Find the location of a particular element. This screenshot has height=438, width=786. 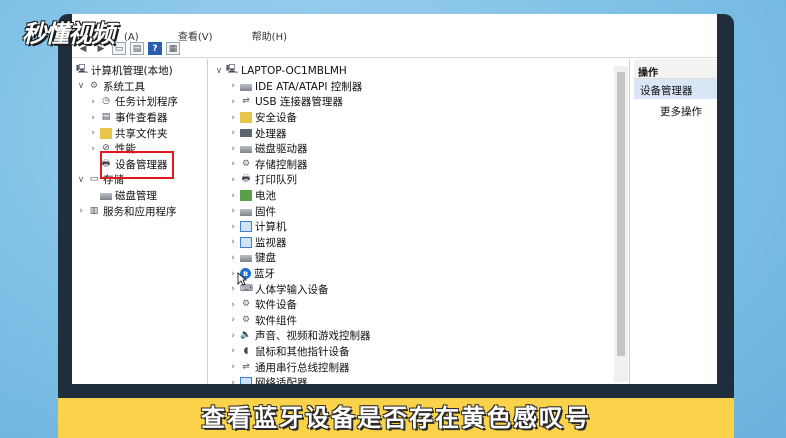

device-category: › 电池 is located at coordinates (419, 196).